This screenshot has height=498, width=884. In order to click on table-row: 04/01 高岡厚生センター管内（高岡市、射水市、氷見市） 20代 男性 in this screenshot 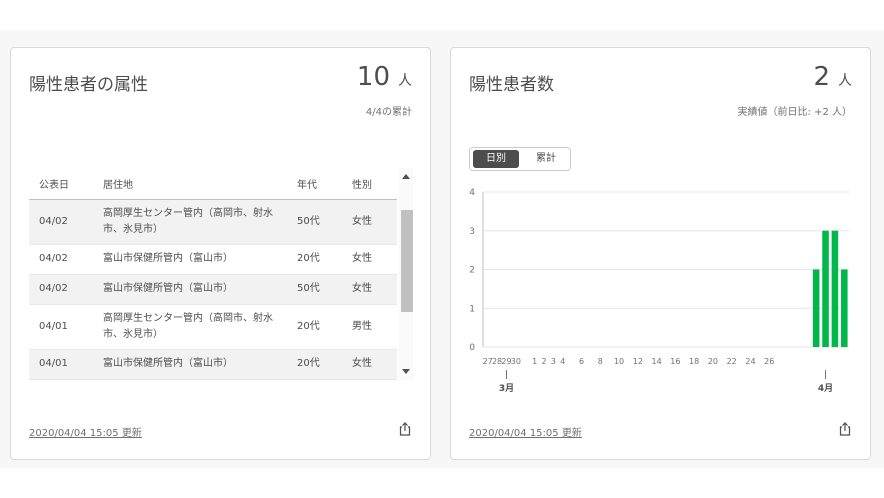, I will do `click(213, 327)`.